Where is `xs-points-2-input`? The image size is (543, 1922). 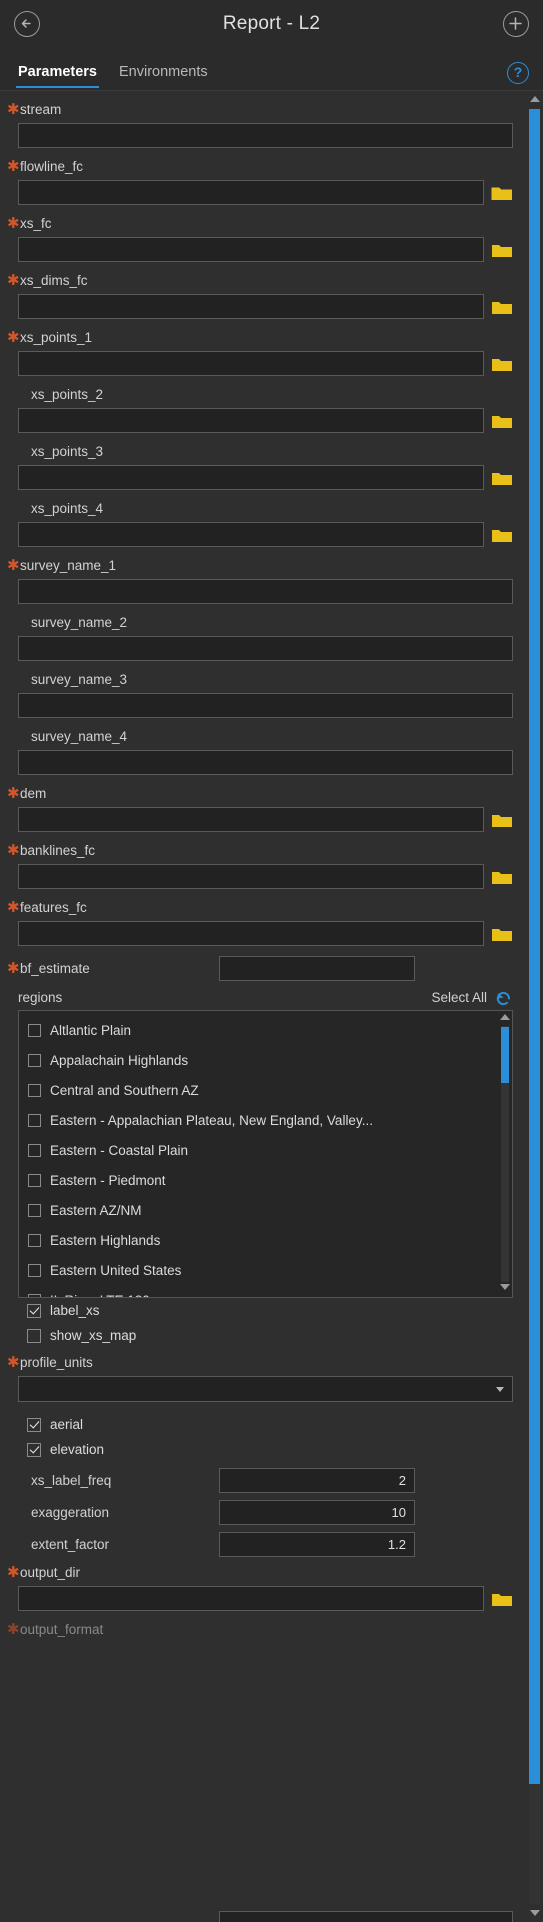 xs-points-2-input is located at coordinates (251, 420).